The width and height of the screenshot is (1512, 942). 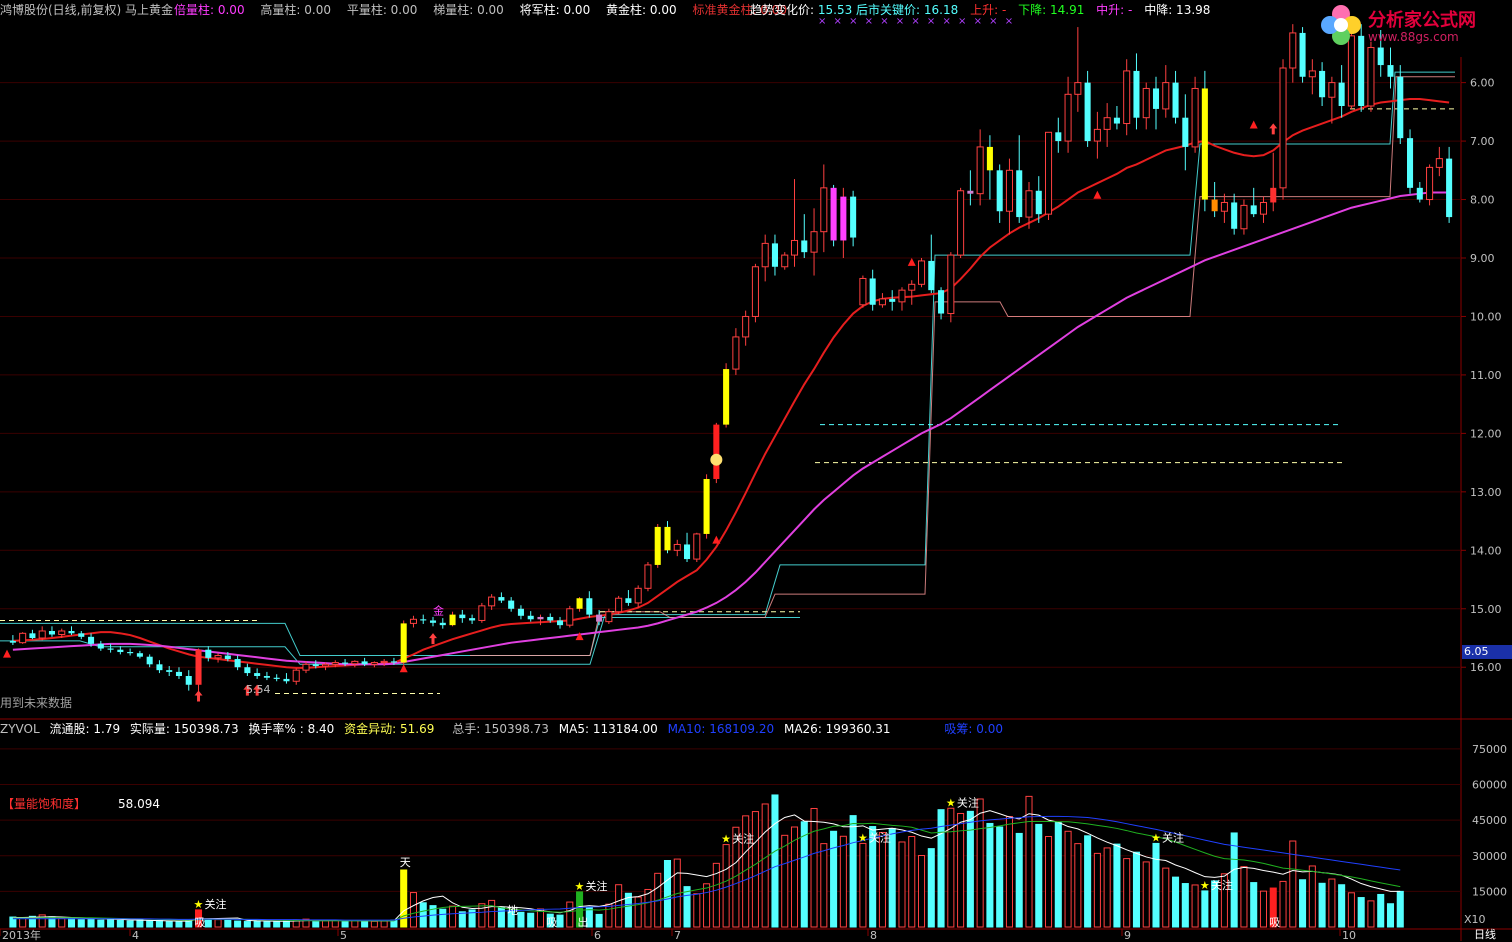 I want to click on volume-tick-label: 45000, so click(x=1489, y=820).